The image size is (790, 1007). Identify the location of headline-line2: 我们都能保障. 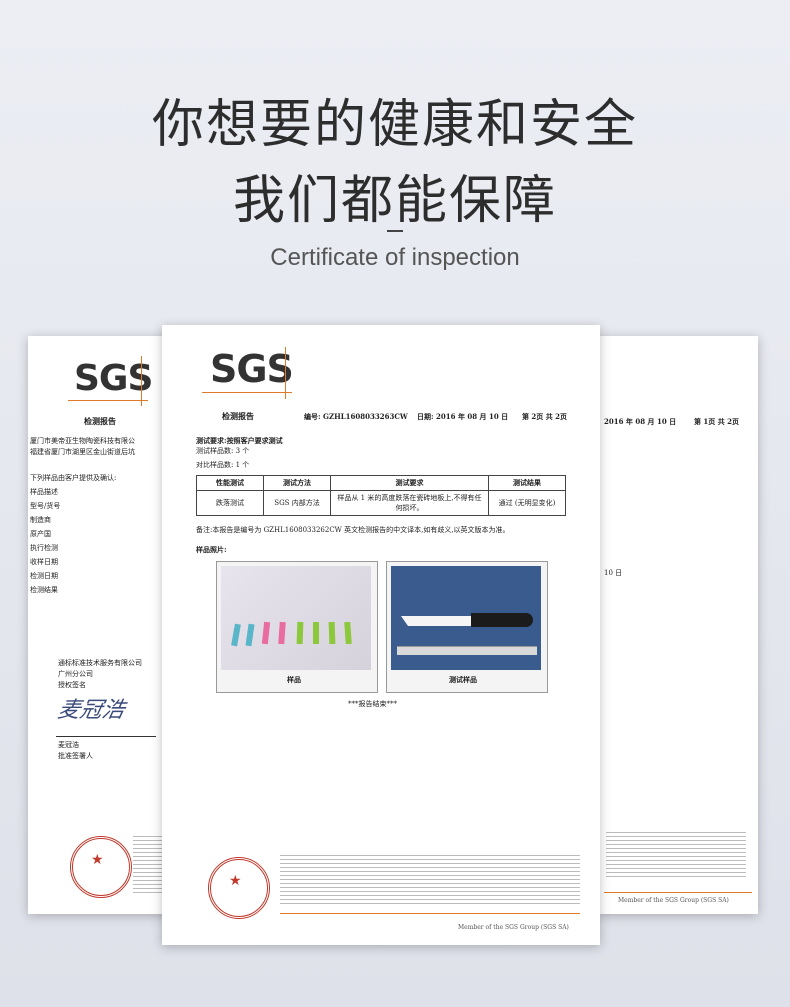
(394, 201).